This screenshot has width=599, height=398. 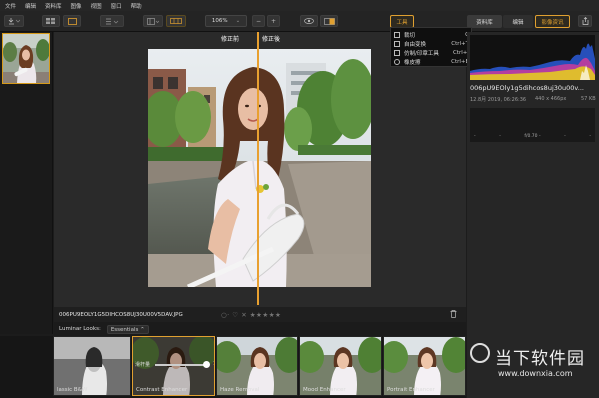 What do you see at coordinates (240, 390) in the screenshot?
I see `preset-label: Haze Removal` at bounding box center [240, 390].